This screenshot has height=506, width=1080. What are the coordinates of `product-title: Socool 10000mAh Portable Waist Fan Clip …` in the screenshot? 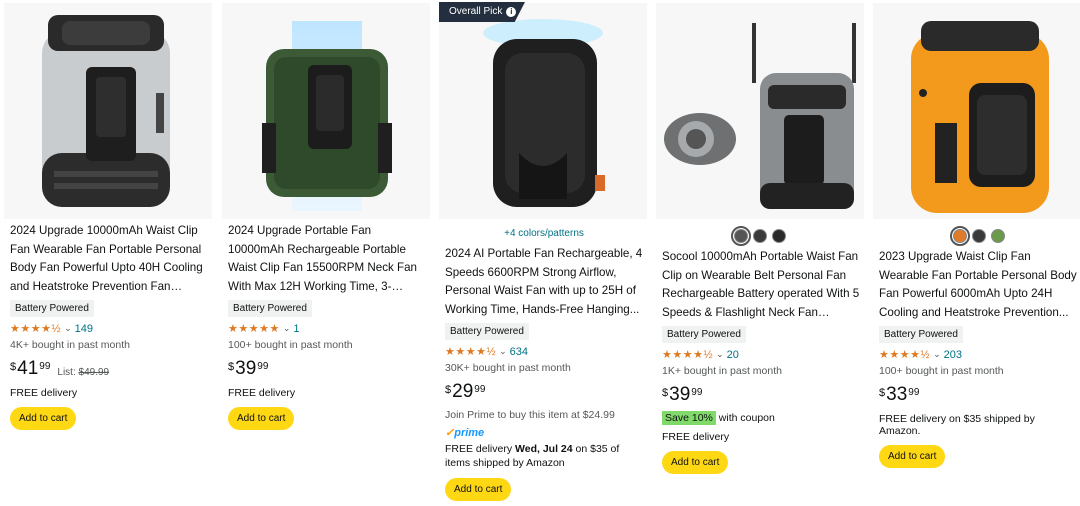 It's located at (761, 285).